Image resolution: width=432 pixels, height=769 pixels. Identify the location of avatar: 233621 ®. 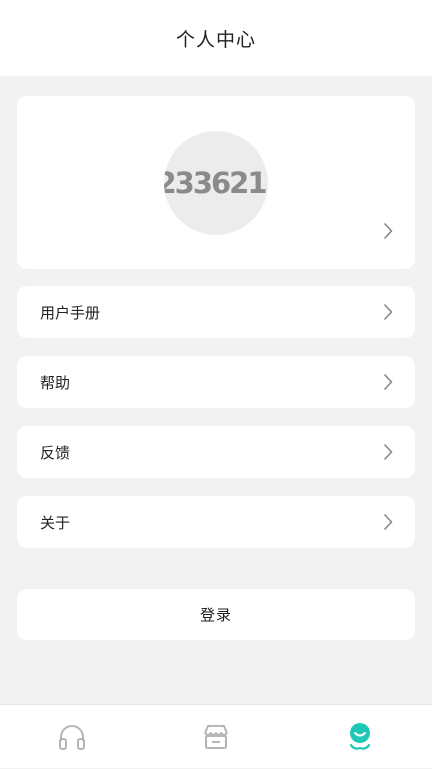
(216, 183).